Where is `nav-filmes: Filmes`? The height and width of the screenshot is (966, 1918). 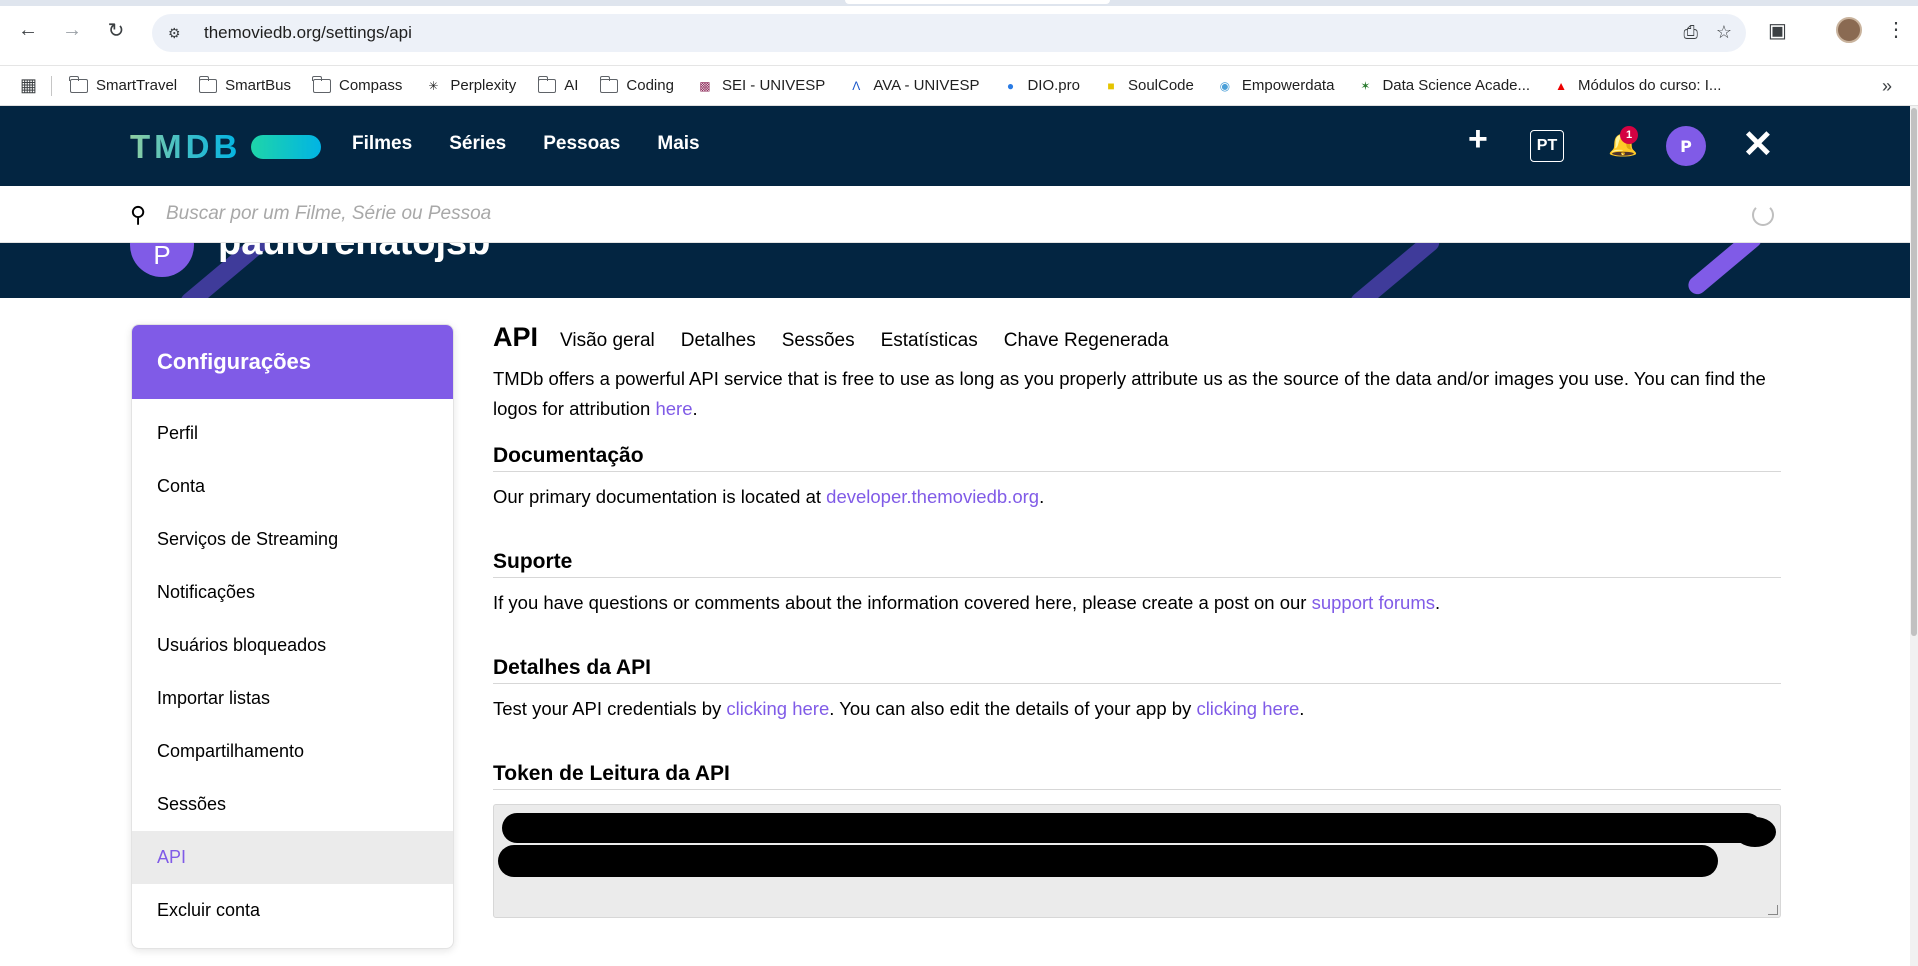 nav-filmes: Filmes is located at coordinates (382, 144).